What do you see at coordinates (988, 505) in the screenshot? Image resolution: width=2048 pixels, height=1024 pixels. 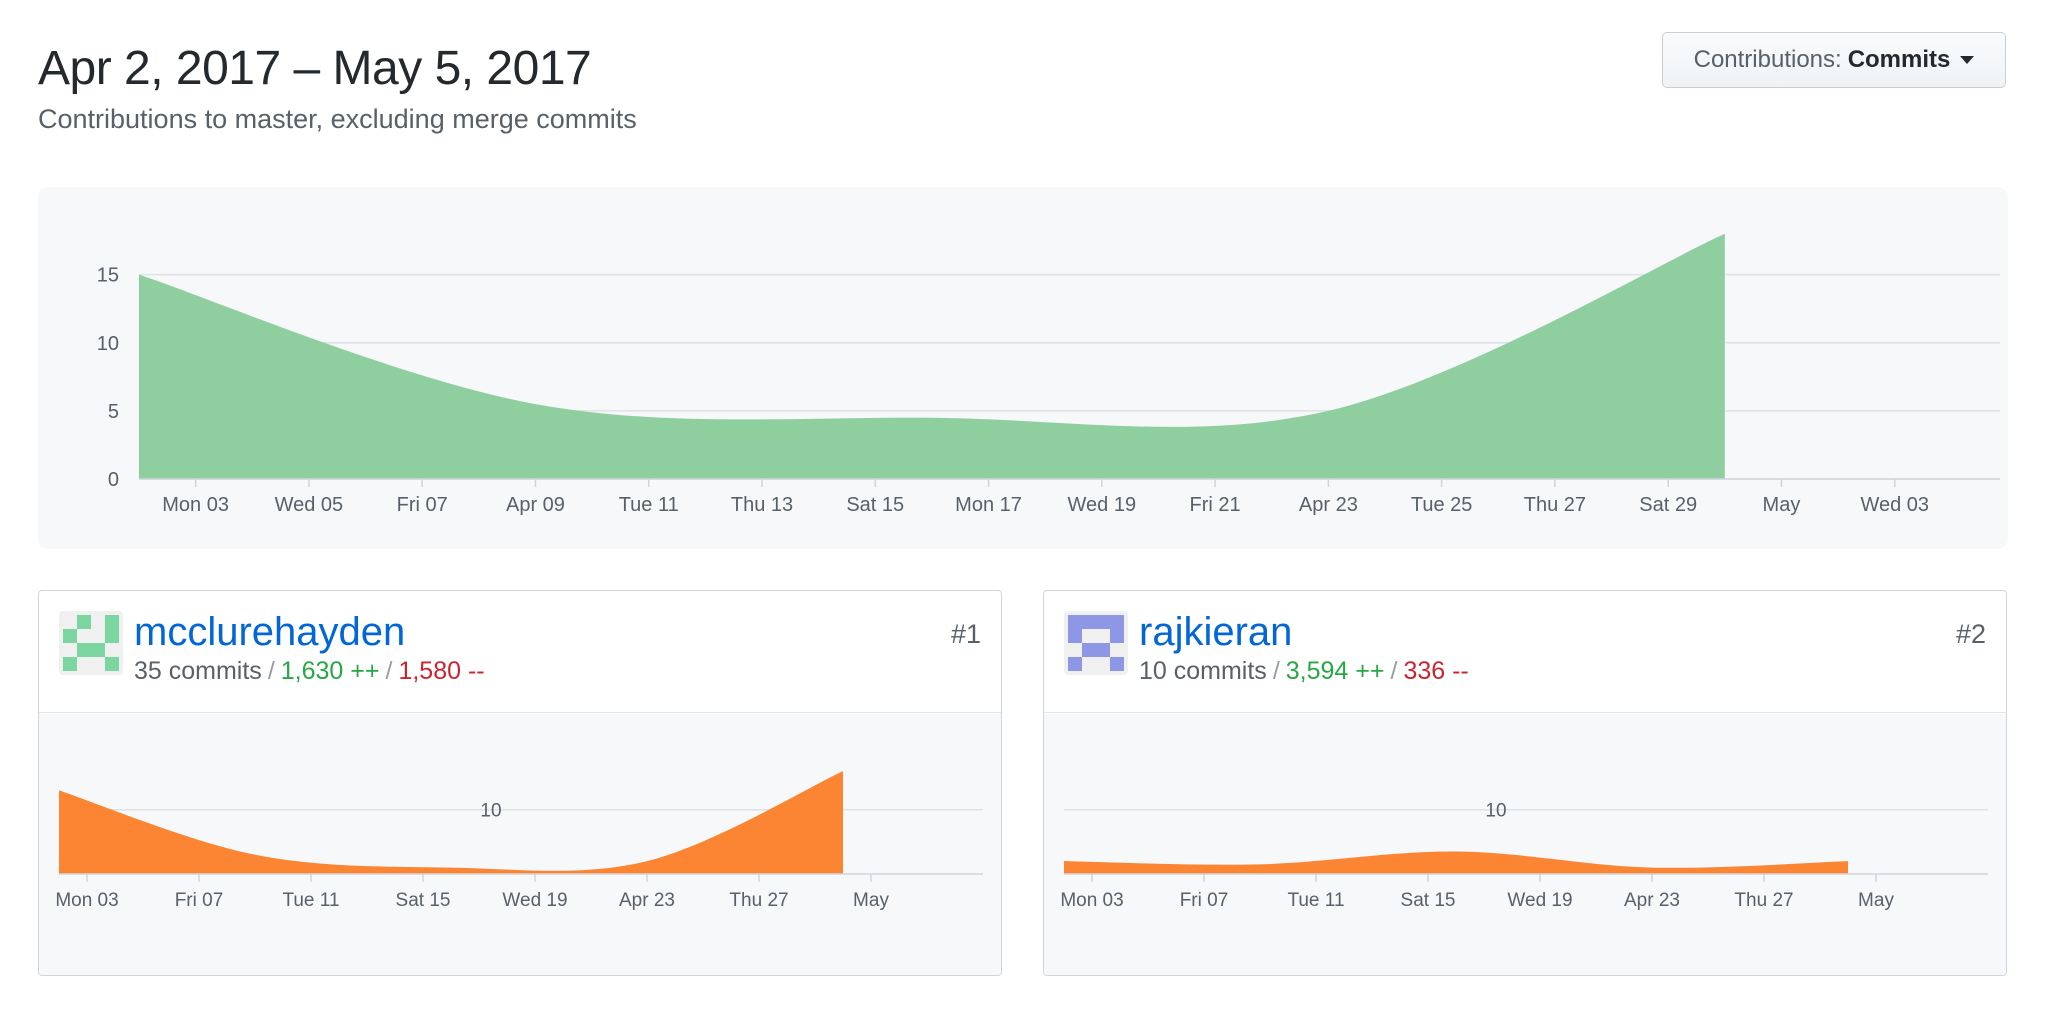 I see `x-tick-label: Mon 17` at bounding box center [988, 505].